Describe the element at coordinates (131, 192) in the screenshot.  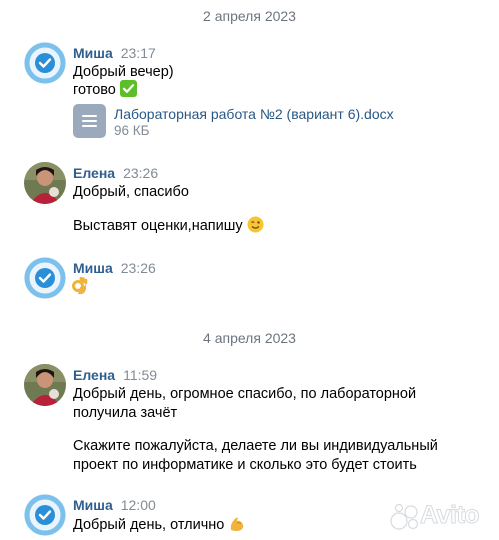
I see `message-text: Добрый, спасибо` at that location.